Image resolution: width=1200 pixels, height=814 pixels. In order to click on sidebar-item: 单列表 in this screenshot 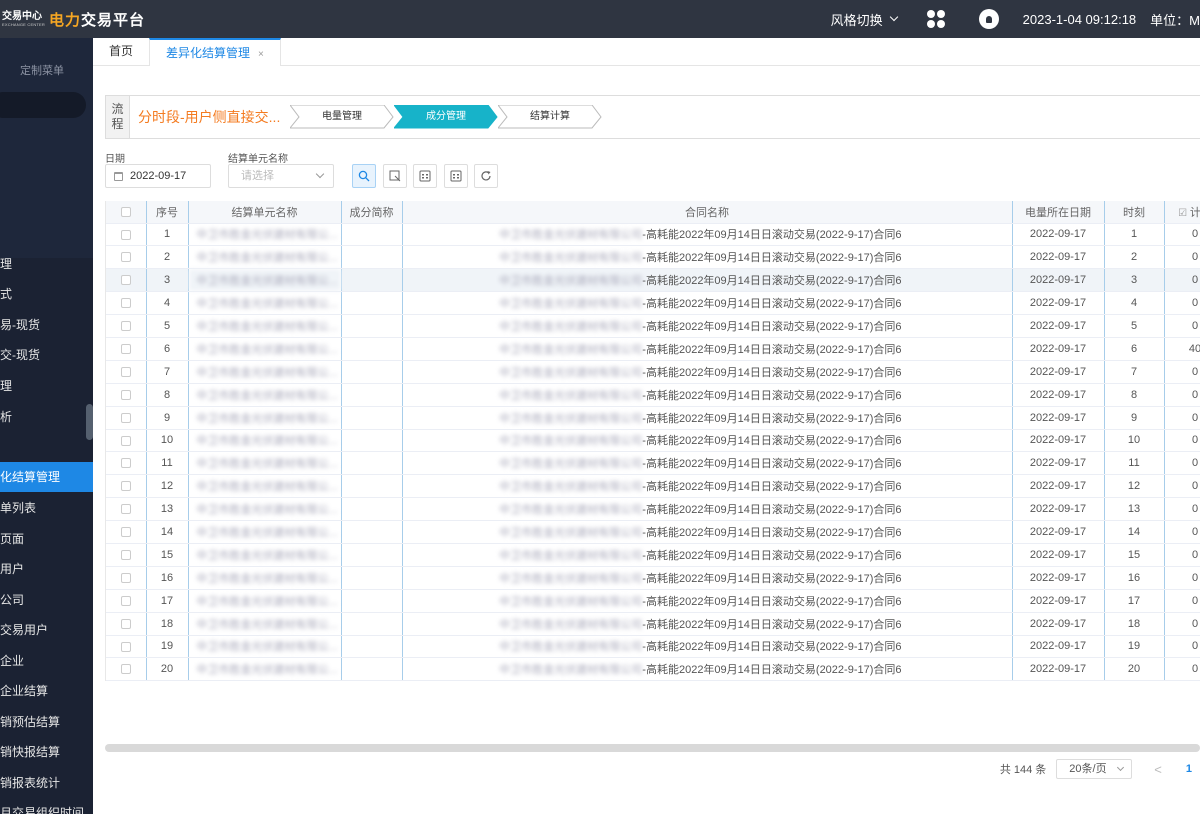, I will do `click(46, 508)`.